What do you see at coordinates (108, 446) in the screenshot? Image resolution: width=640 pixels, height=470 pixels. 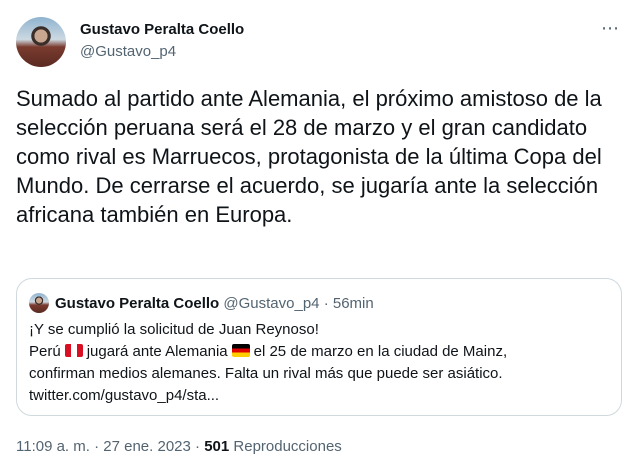 I see `tweet-timestamp: 11:09 a. m. · 27 ene. 2023 ·` at bounding box center [108, 446].